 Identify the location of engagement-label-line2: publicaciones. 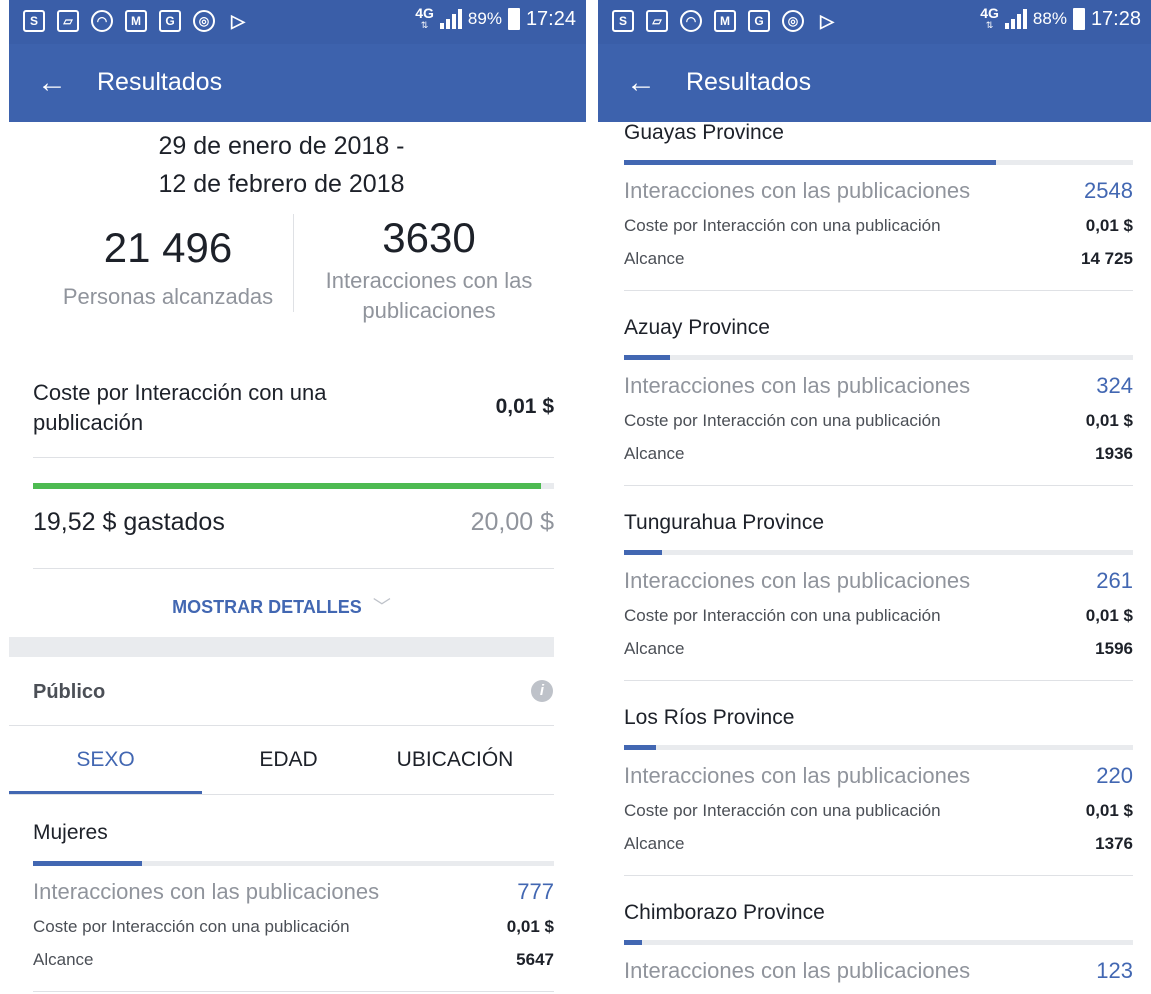
(429, 310).